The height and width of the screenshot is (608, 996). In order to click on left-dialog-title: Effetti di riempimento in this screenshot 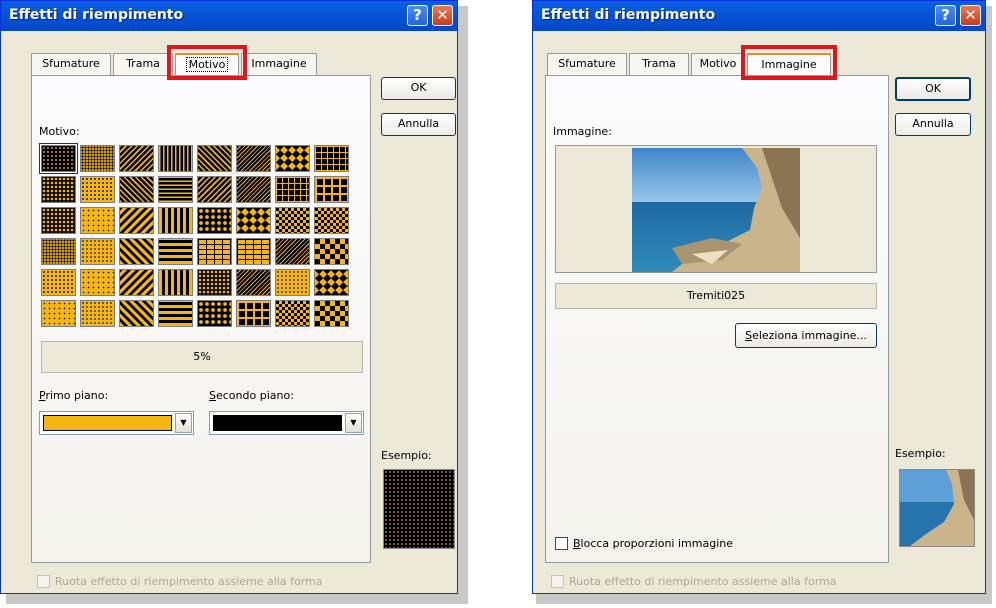, I will do `click(96, 15)`.